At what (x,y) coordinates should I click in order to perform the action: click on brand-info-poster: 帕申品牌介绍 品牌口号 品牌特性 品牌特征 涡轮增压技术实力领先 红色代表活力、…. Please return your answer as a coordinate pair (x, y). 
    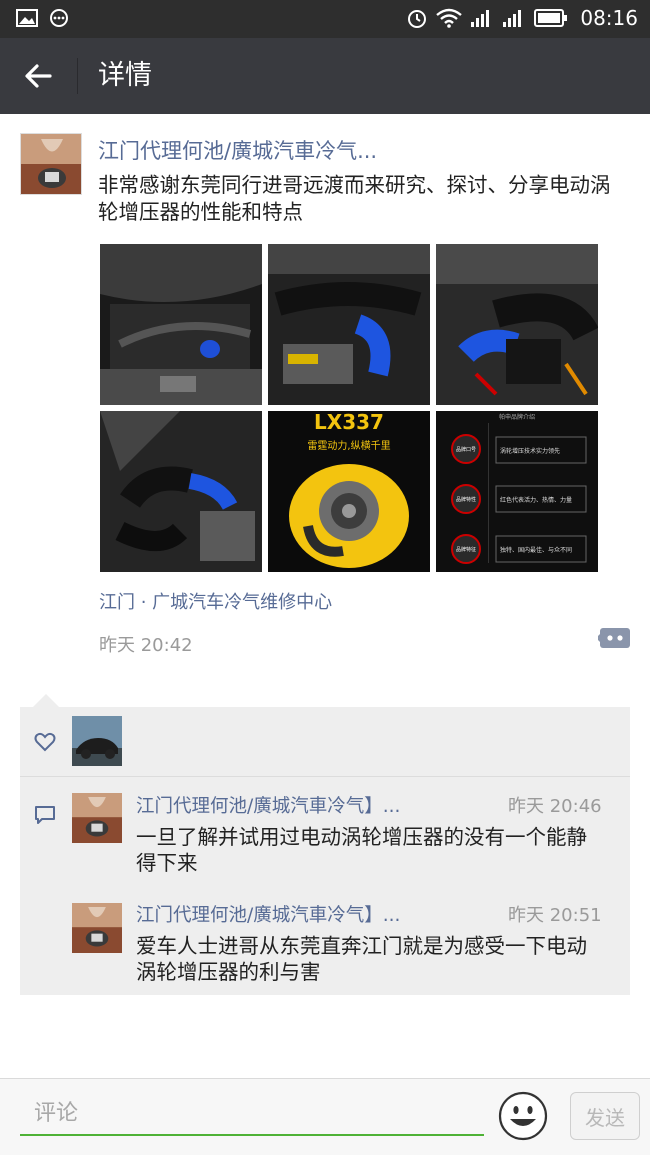
    Looking at the image, I should click on (517, 491).